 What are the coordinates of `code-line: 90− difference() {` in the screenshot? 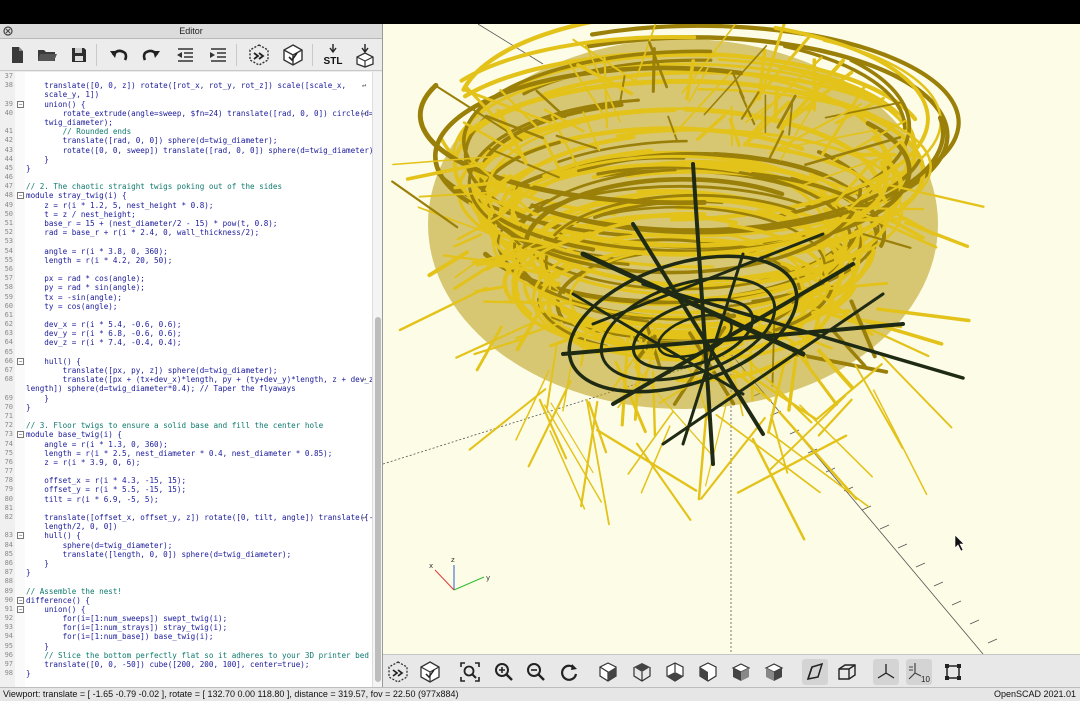 It's located at (186, 600).